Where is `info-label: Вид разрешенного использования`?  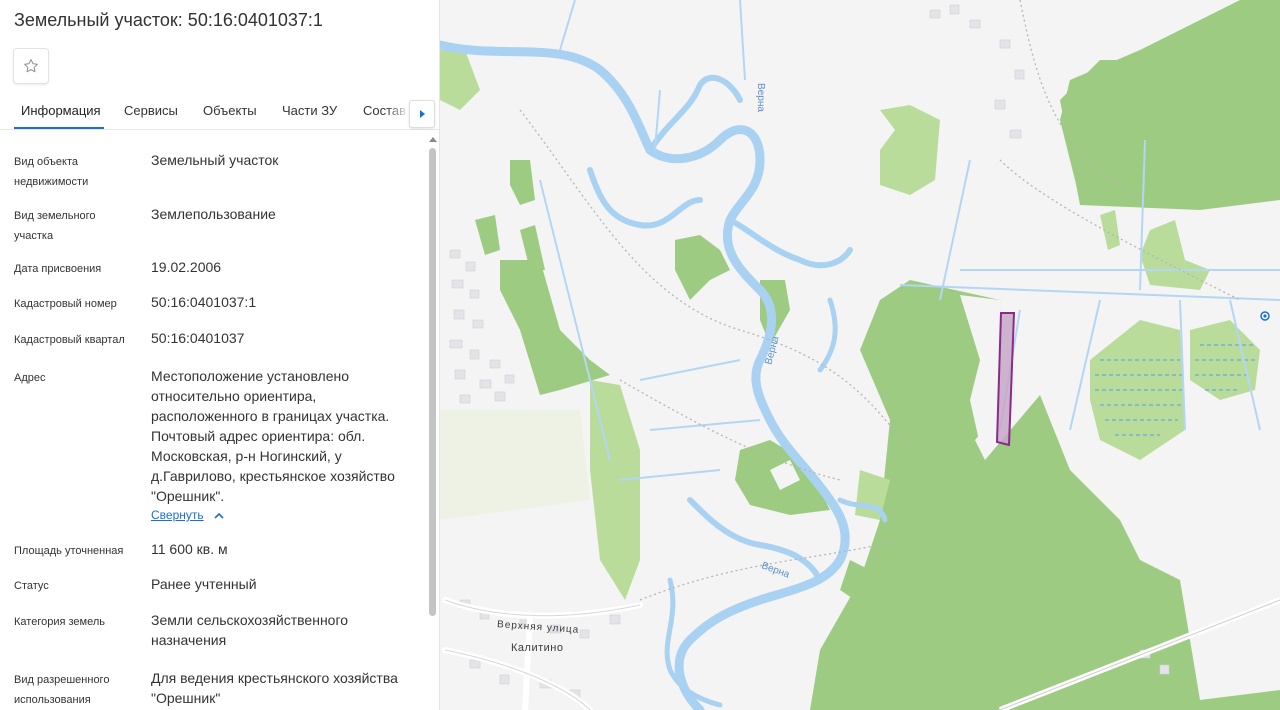
info-label: Вид разрешенного использования is located at coordinates (62, 690).